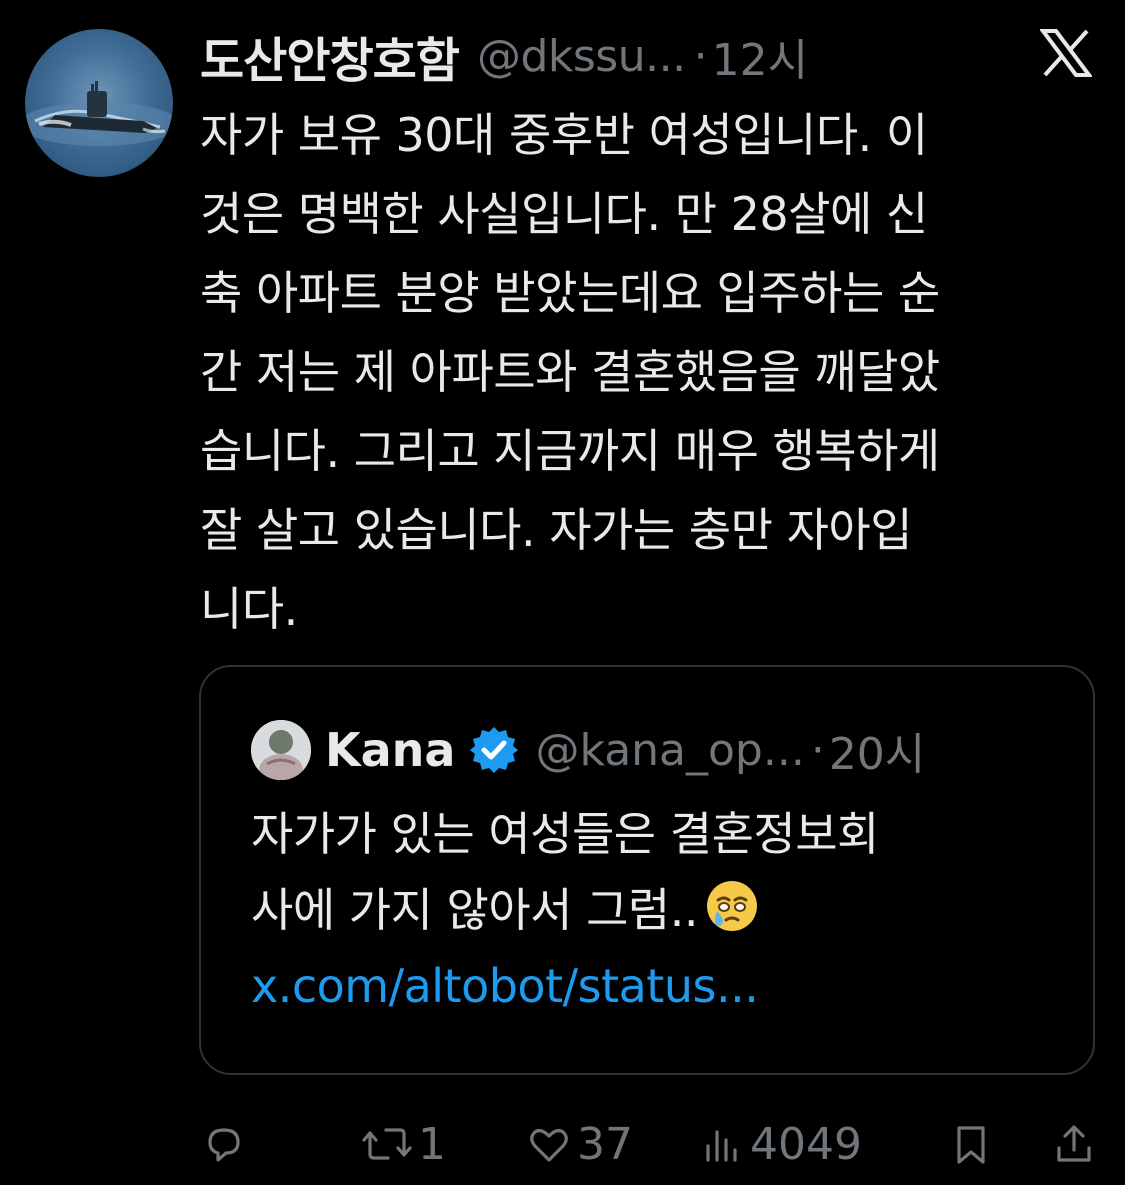 Image resolution: width=1125 pixels, height=1185 pixels. I want to click on tweet-action-bar: 1 37 4049, so click(650, 1144).